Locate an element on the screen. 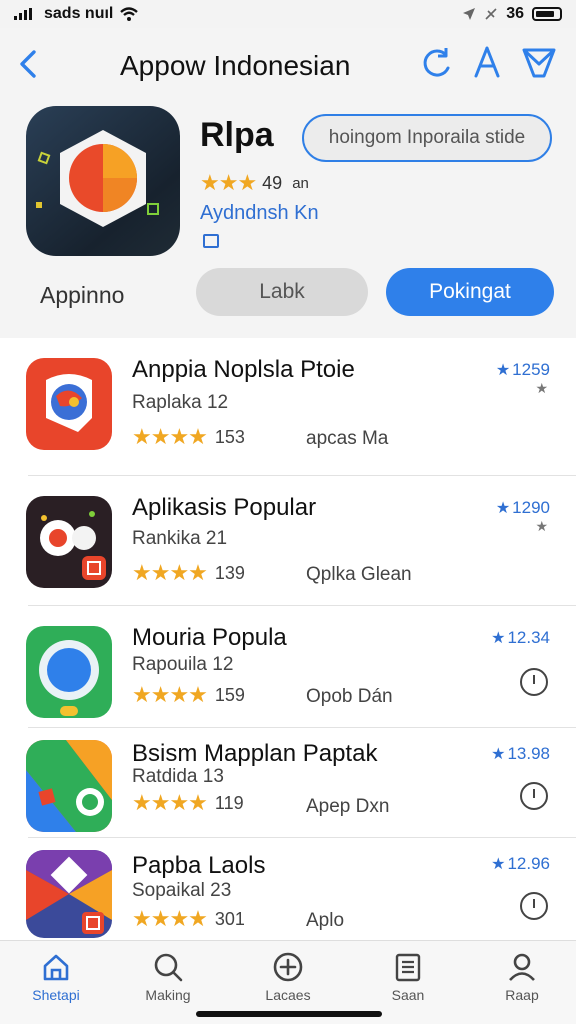 This screenshot has height=1024, width=576. app-subtitle: Ratdida 13 is located at coordinates (178, 776).